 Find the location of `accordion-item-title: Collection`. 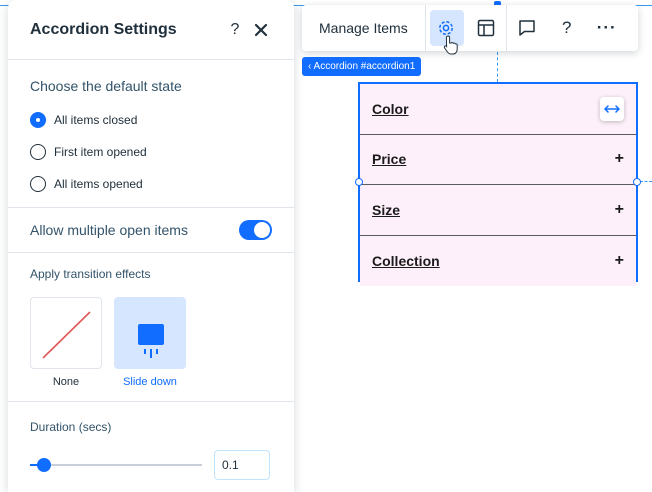

accordion-item-title: Collection is located at coordinates (406, 260).